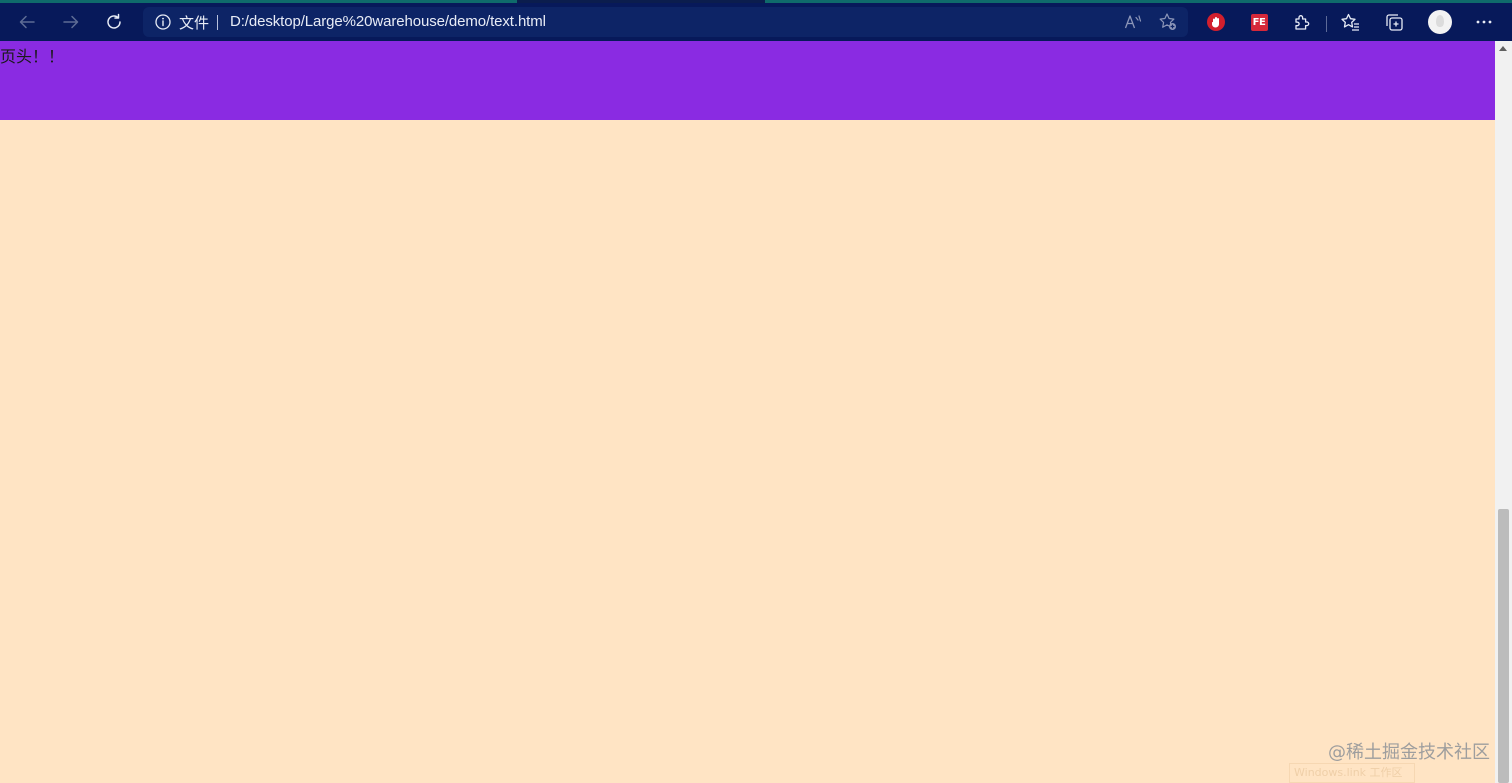  What do you see at coordinates (1503, 646) in the screenshot?
I see `scrollbar-thumb` at bounding box center [1503, 646].